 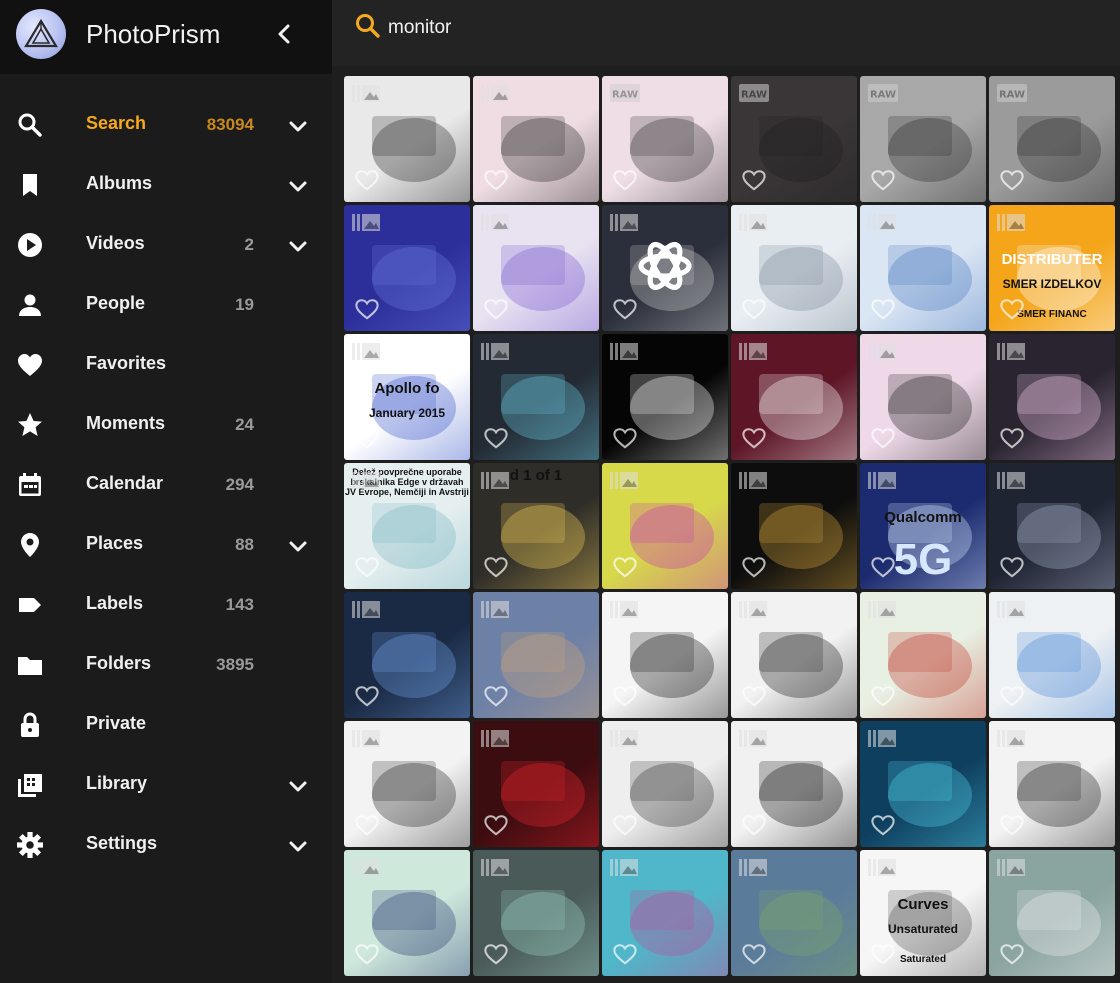 What do you see at coordinates (166, 124) in the screenshot?
I see `sidebar-item-search: Search 83094` at bounding box center [166, 124].